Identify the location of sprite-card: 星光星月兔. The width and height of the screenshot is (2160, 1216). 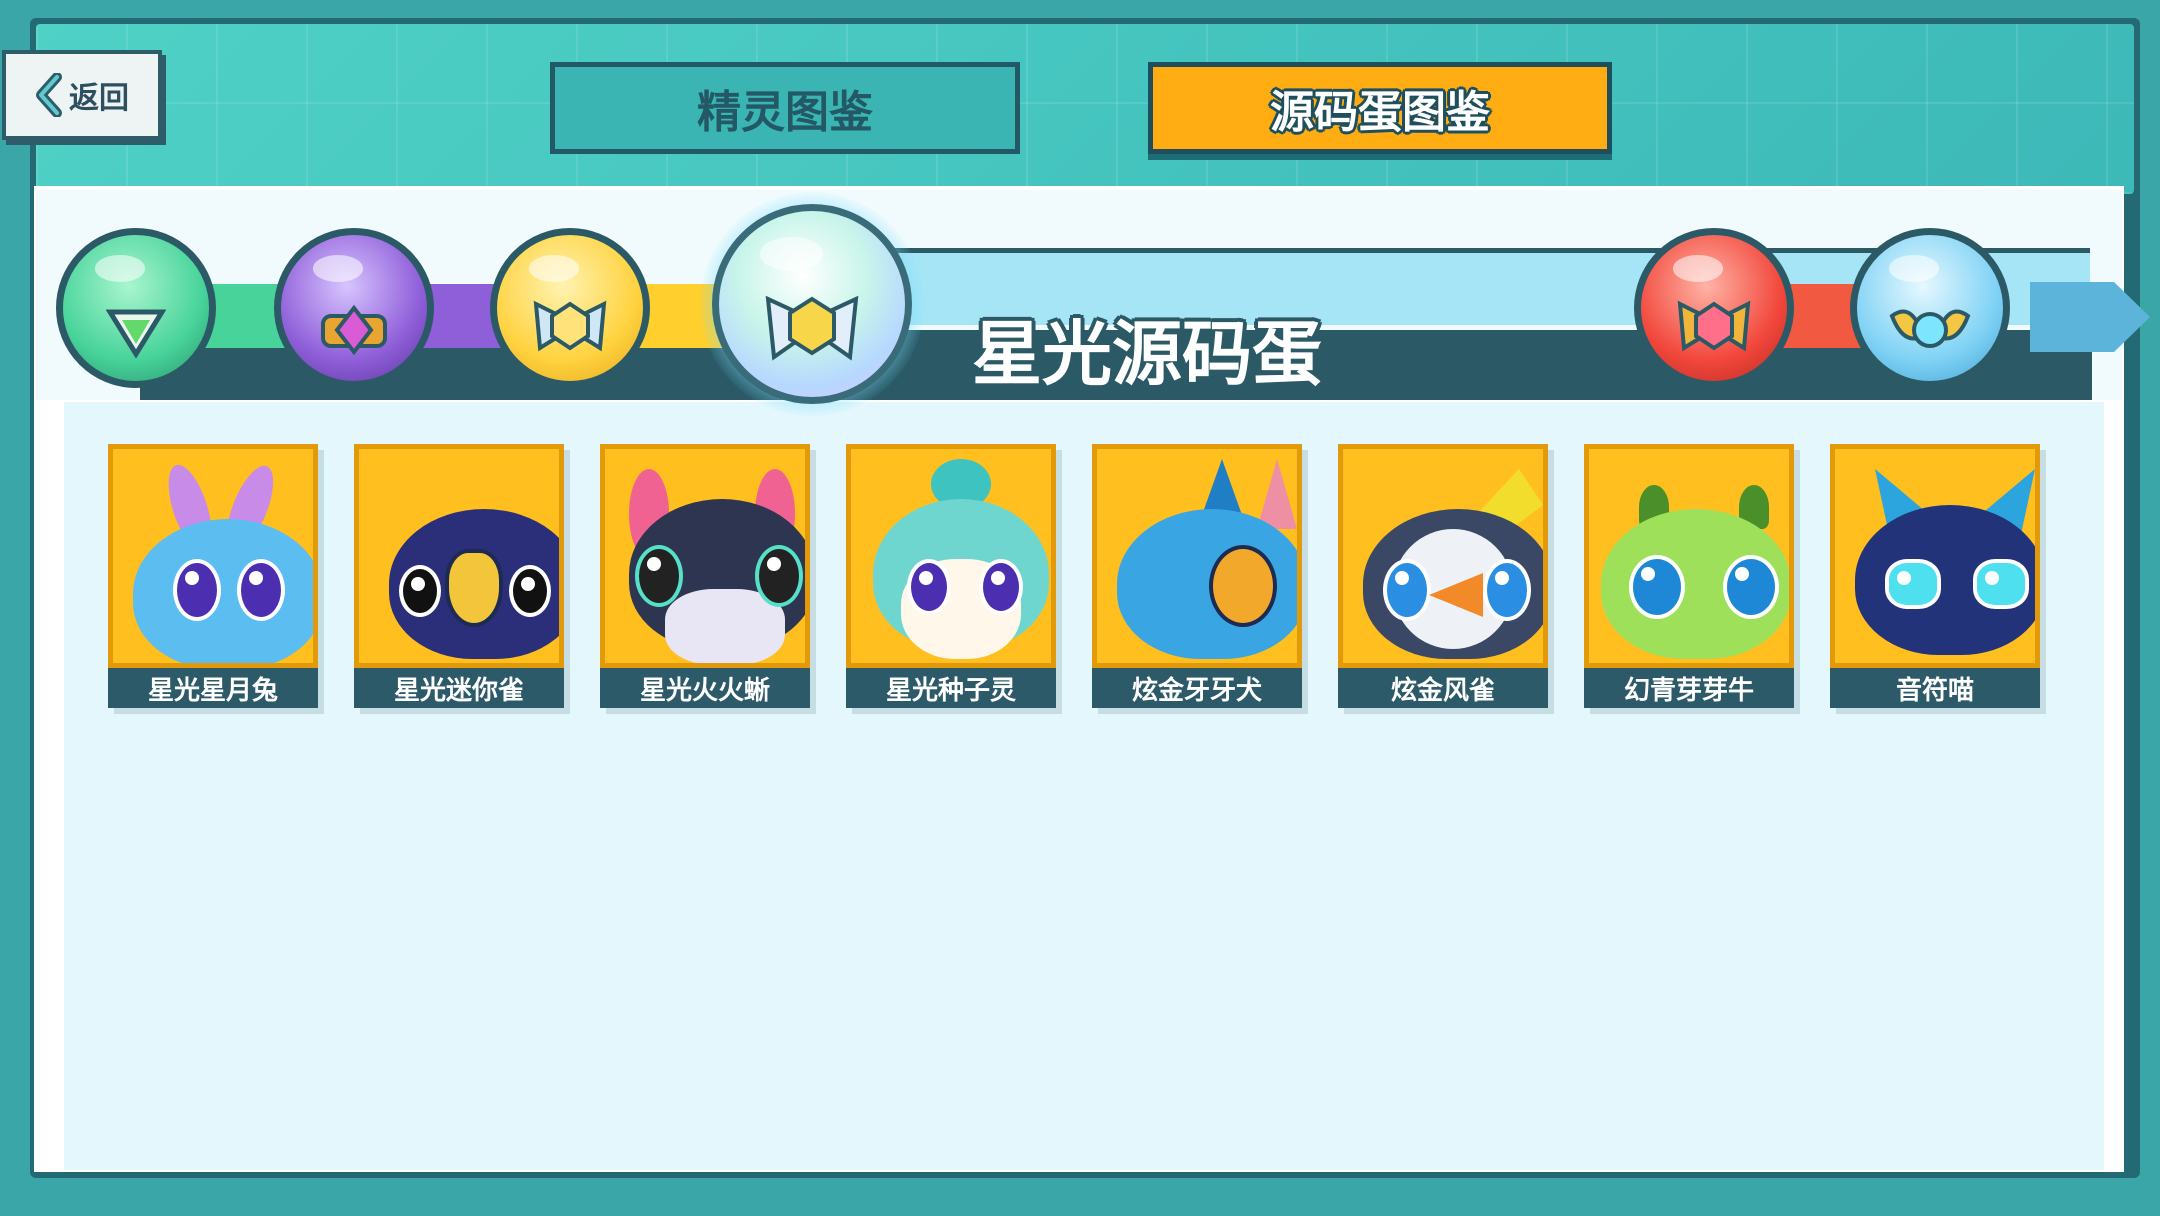
(213, 576).